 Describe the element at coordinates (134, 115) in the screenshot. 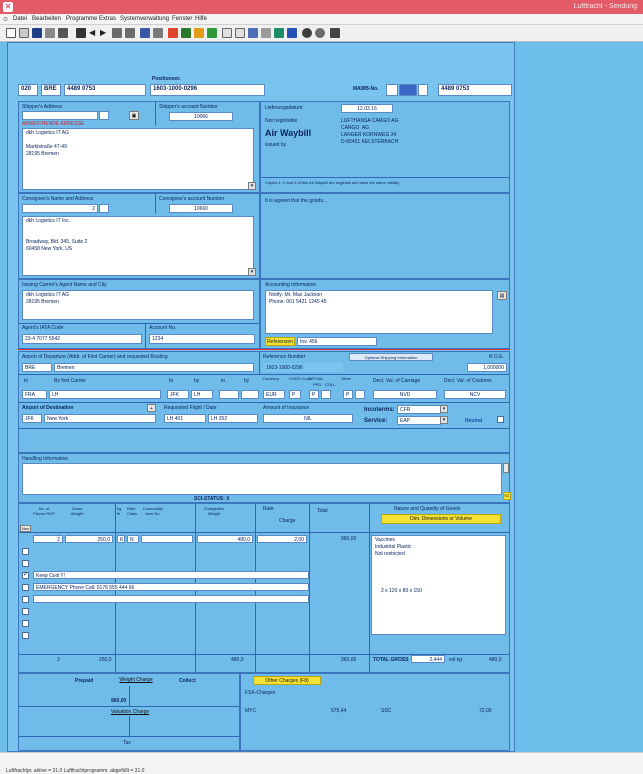

I see `shipper-lookup-button: ▣` at that location.